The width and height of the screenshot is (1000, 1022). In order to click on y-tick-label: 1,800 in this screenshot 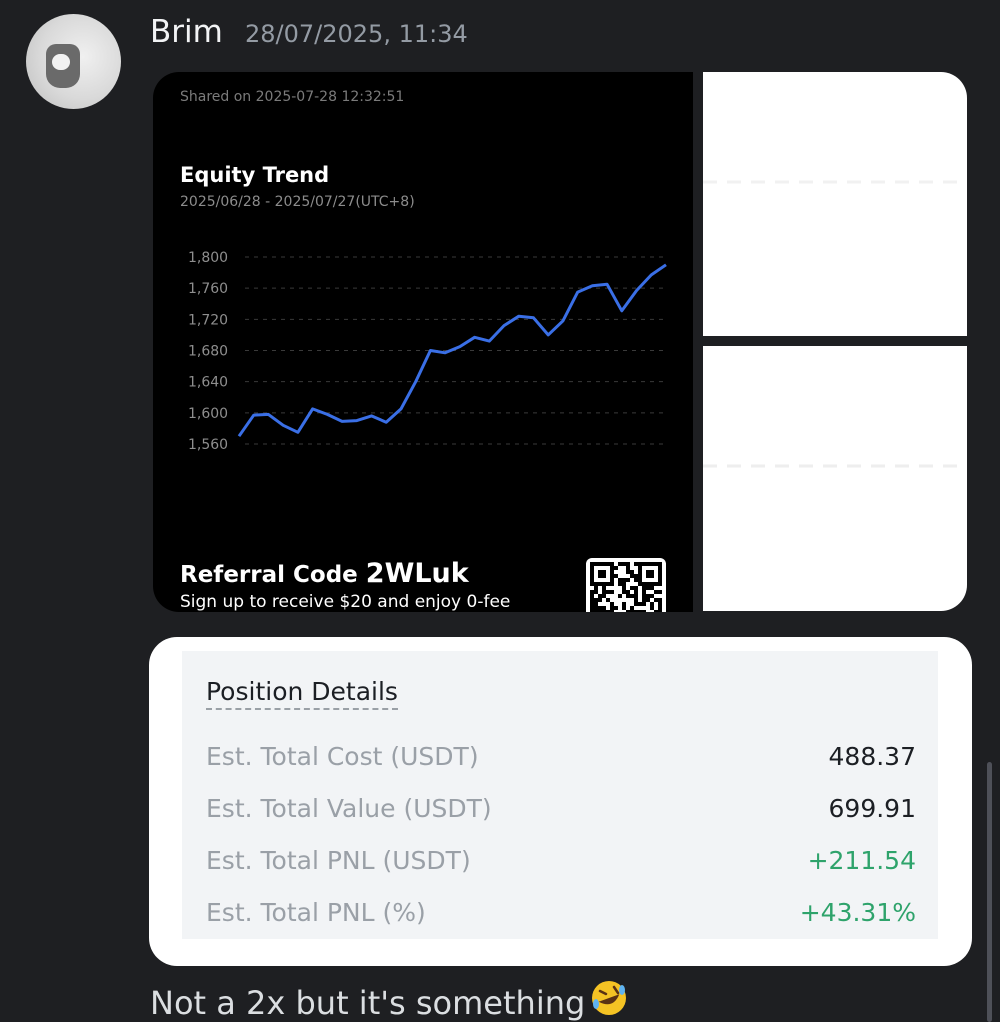, I will do `click(208, 258)`.